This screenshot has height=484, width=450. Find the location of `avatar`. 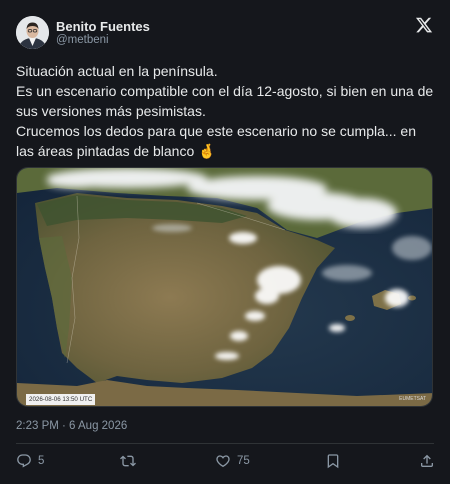

avatar is located at coordinates (32, 32).